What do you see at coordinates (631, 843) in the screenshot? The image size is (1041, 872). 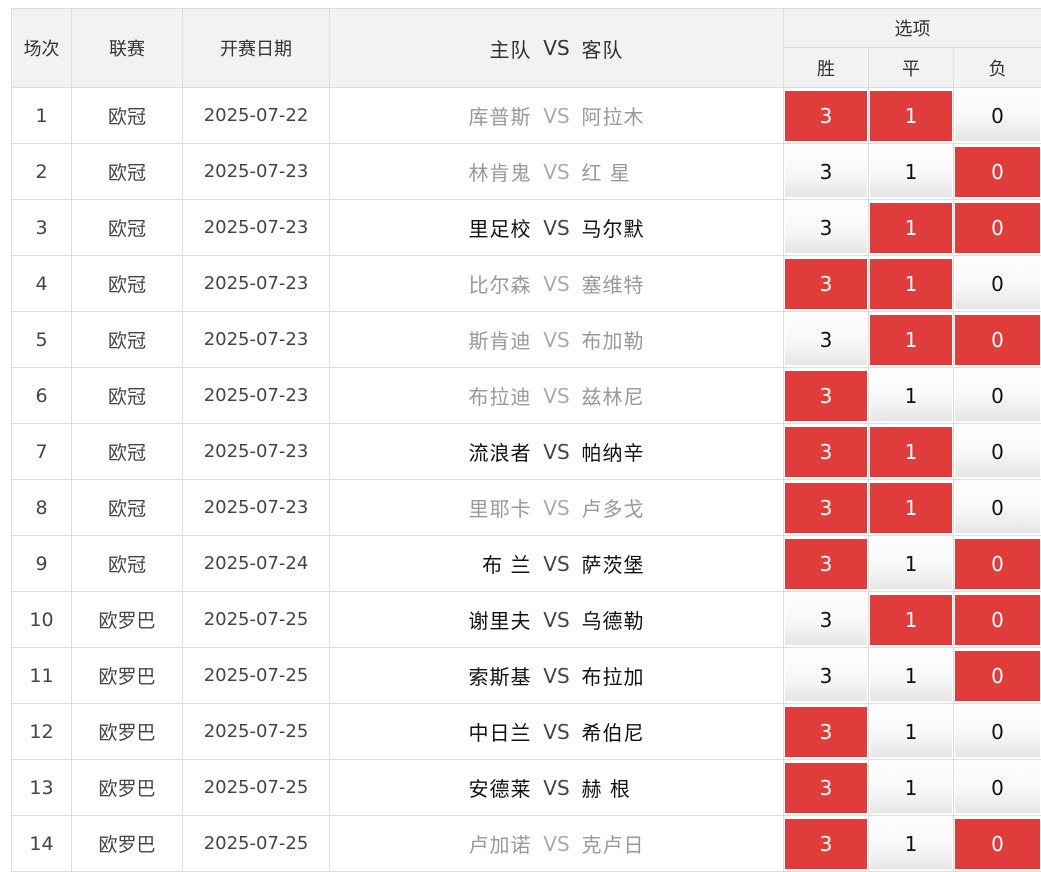 I see `away-team: 克卢日` at bounding box center [631, 843].